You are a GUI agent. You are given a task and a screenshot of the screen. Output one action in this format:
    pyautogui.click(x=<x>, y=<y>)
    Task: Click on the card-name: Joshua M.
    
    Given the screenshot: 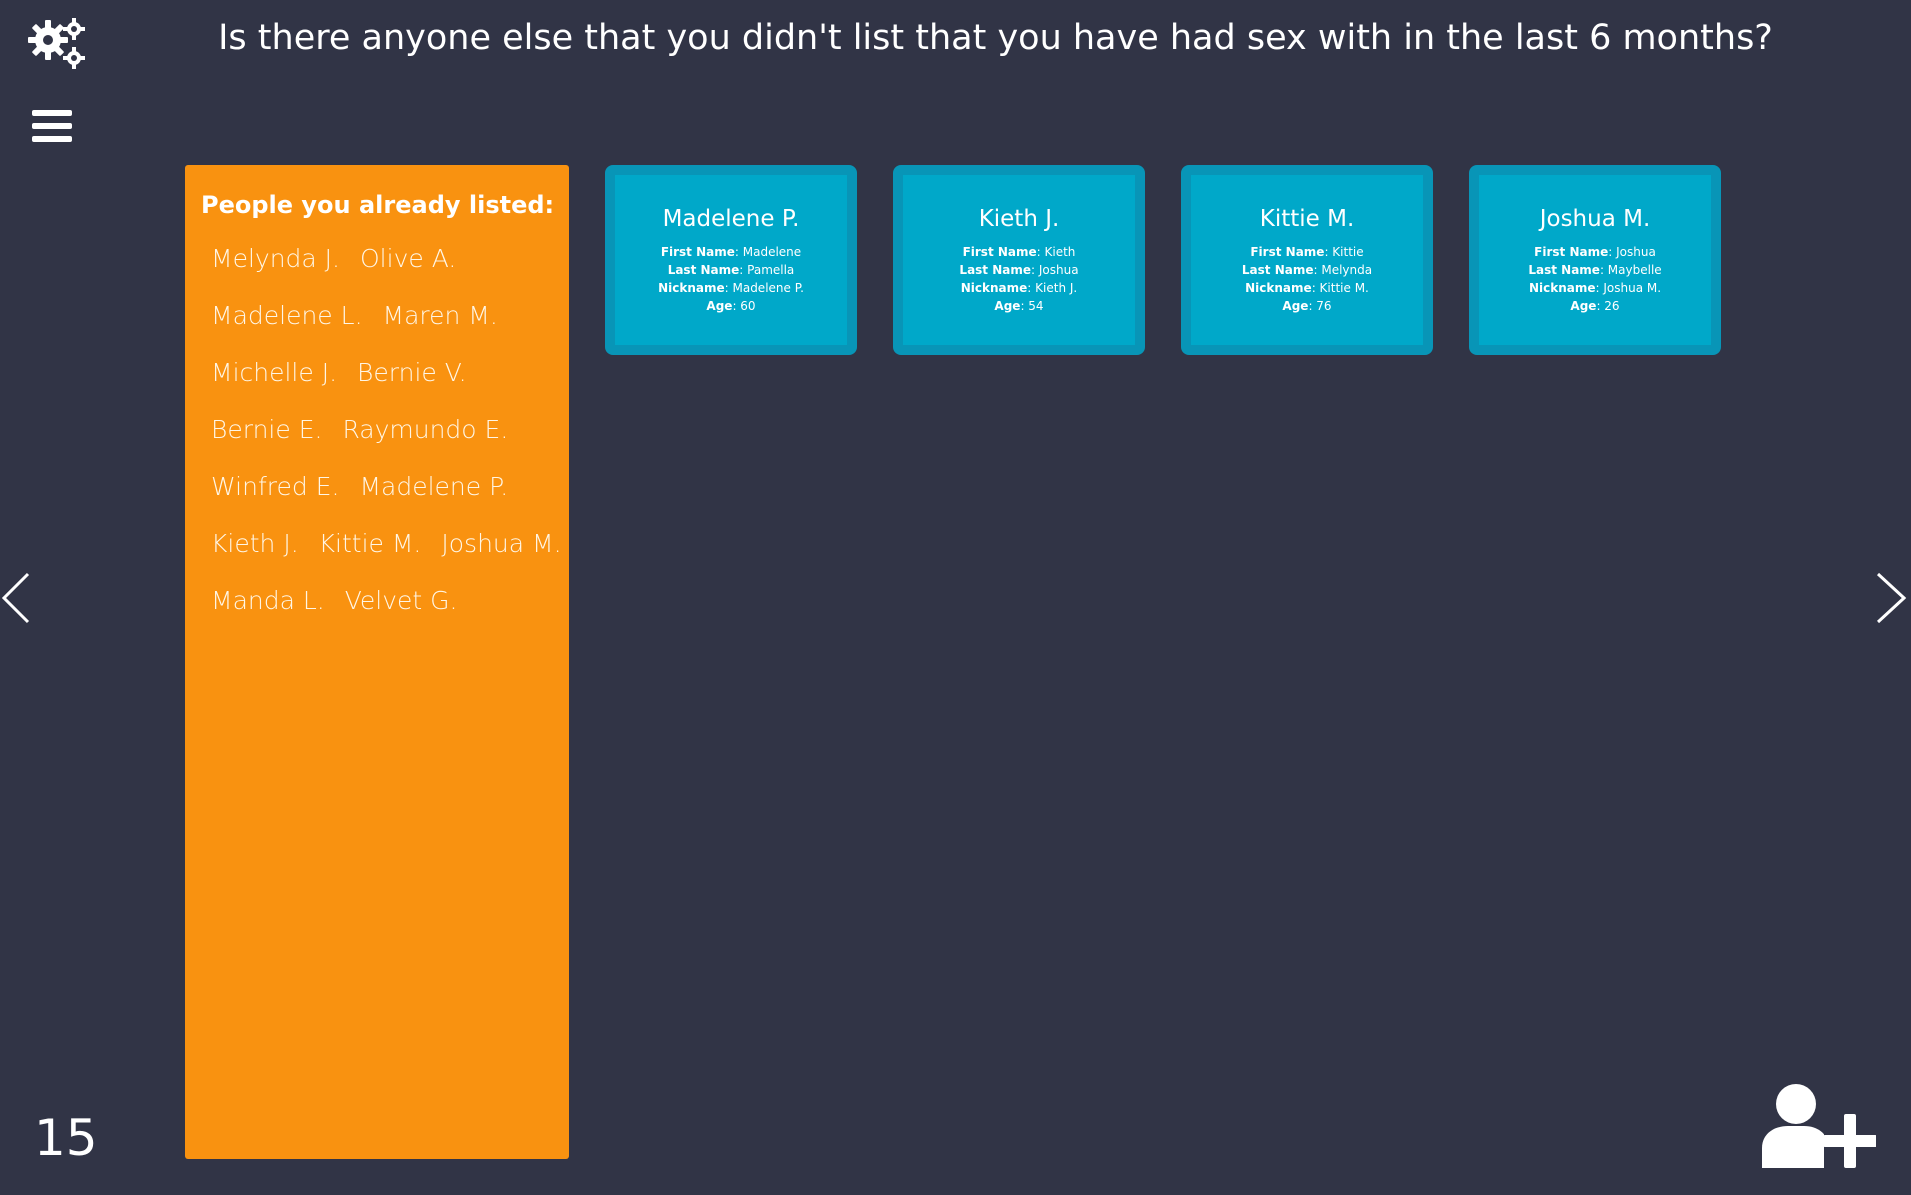 What is the action you would take?
    pyautogui.click(x=1595, y=219)
    